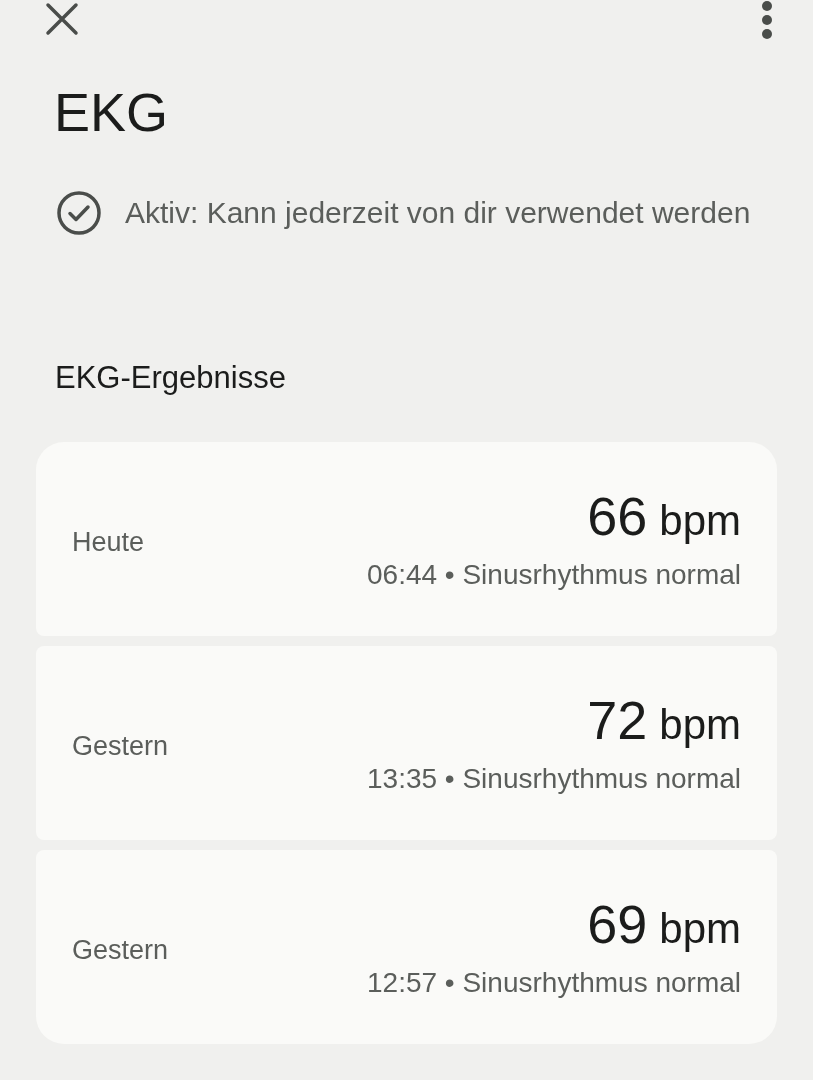 This screenshot has width=813, height=1080. Describe the element at coordinates (438, 213) in the screenshot. I see `status-text: Aktiv: Kann jederzeit von dir verwendet werden` at that location.